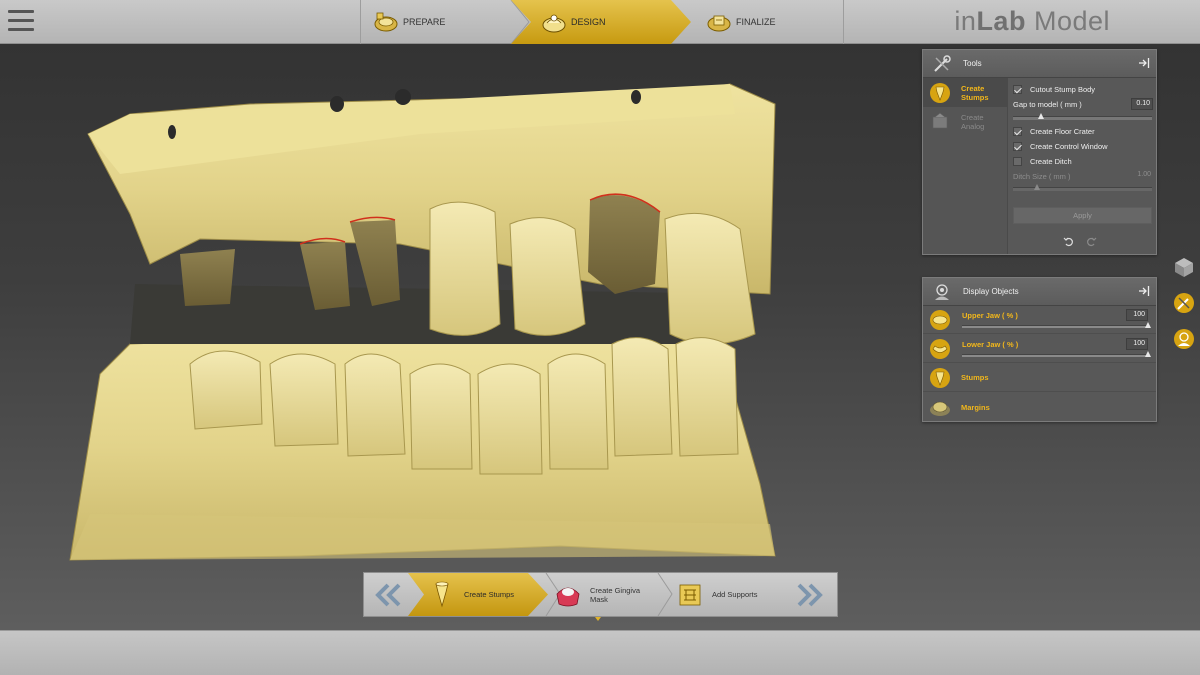  What do you see at coordinates (1042, 176) in the screenshot?
I see `field-label: Ditch Size ( mm )` at bounding box center [1042, 176].